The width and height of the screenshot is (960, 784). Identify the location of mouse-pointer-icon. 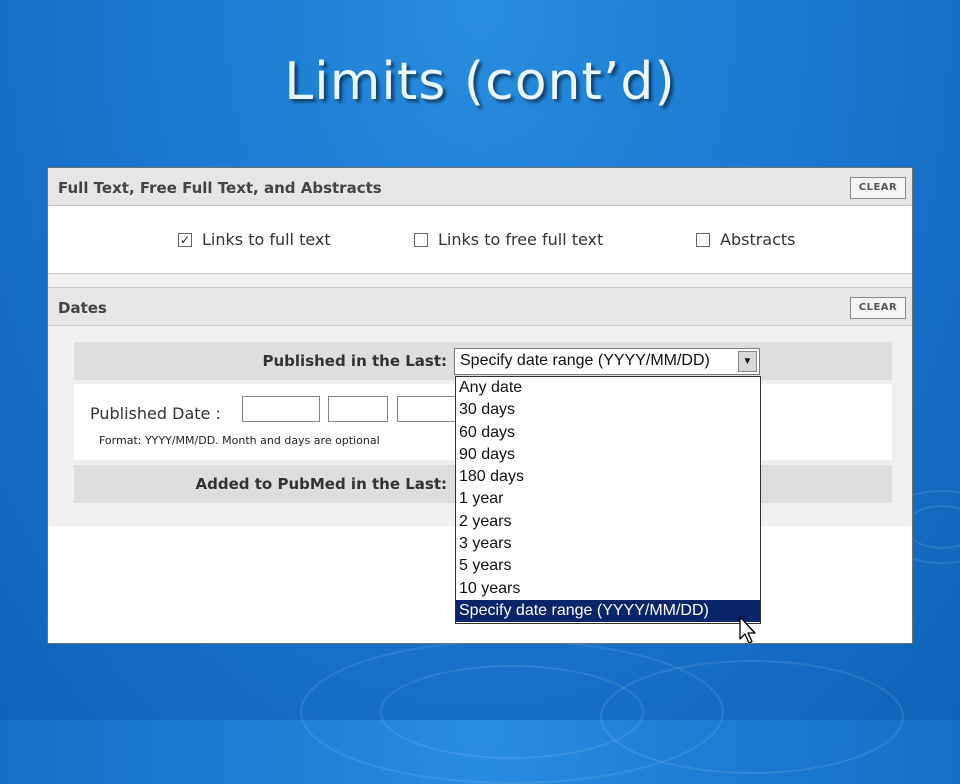
(747, 629).